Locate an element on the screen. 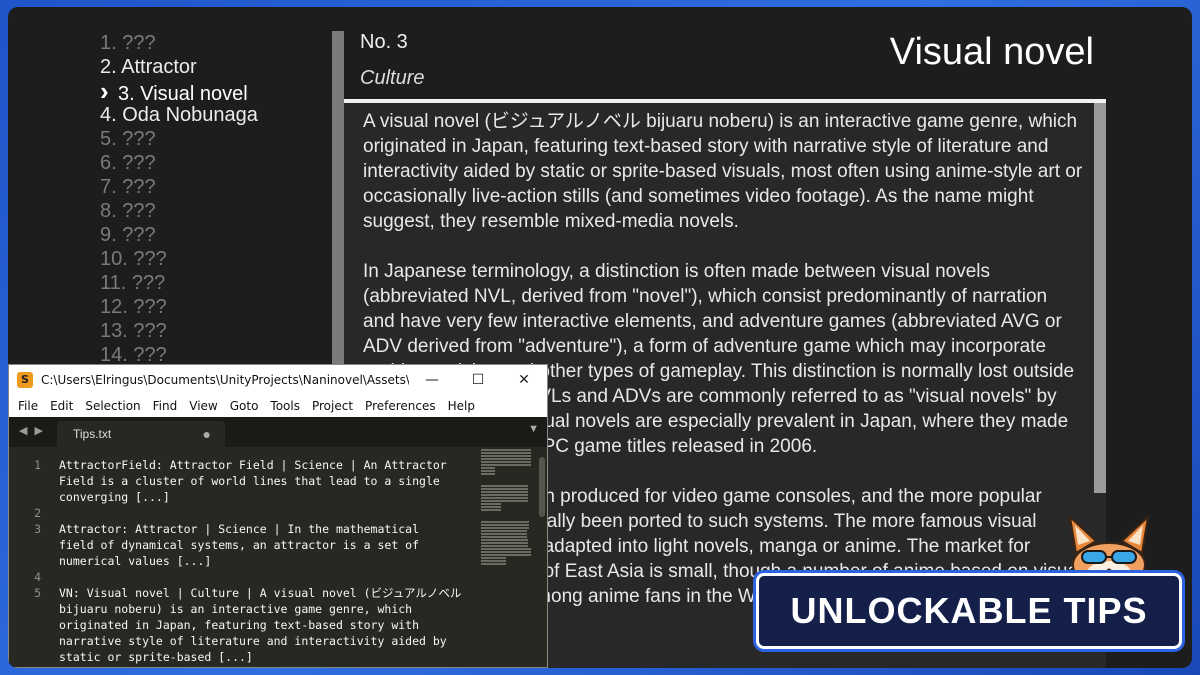 This screenshot has width=1200, height=675. tip-list-label: 14. ??? is located at coordinates (133, 355).